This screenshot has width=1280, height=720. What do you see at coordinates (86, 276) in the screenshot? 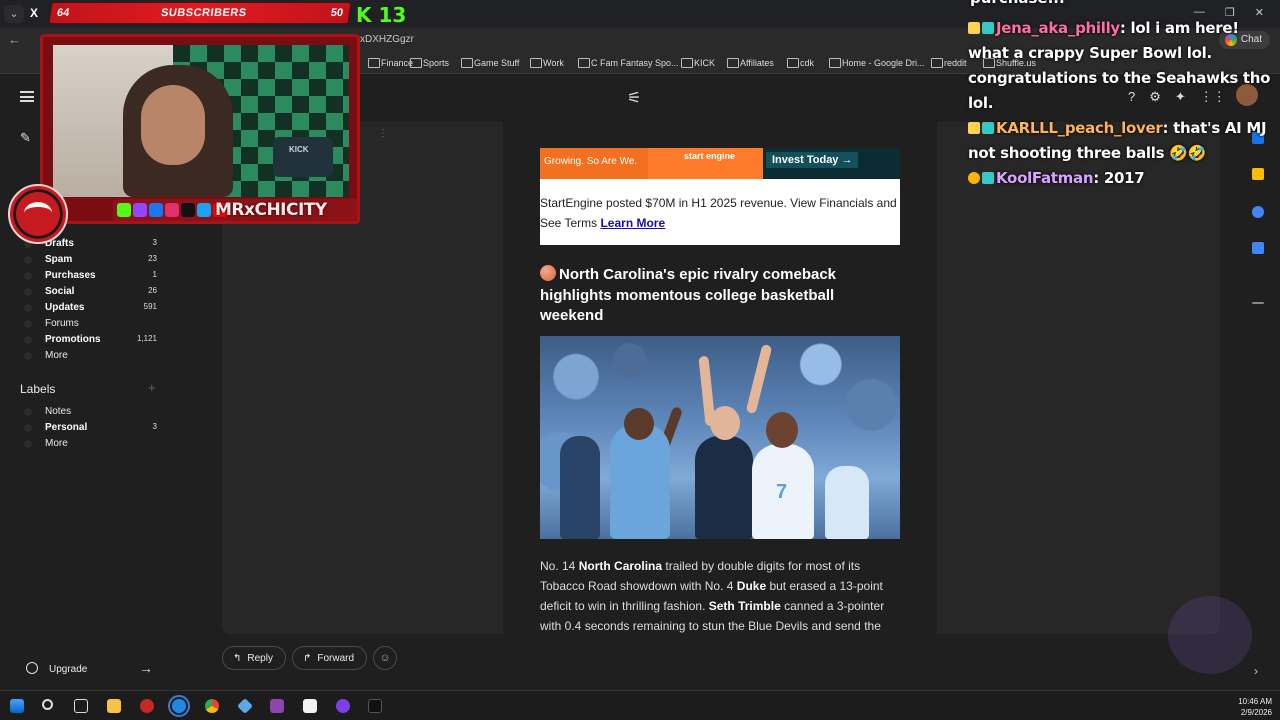
I see `sidebar-item-purchases: Purchases 1` at bounding box center [86, 276].